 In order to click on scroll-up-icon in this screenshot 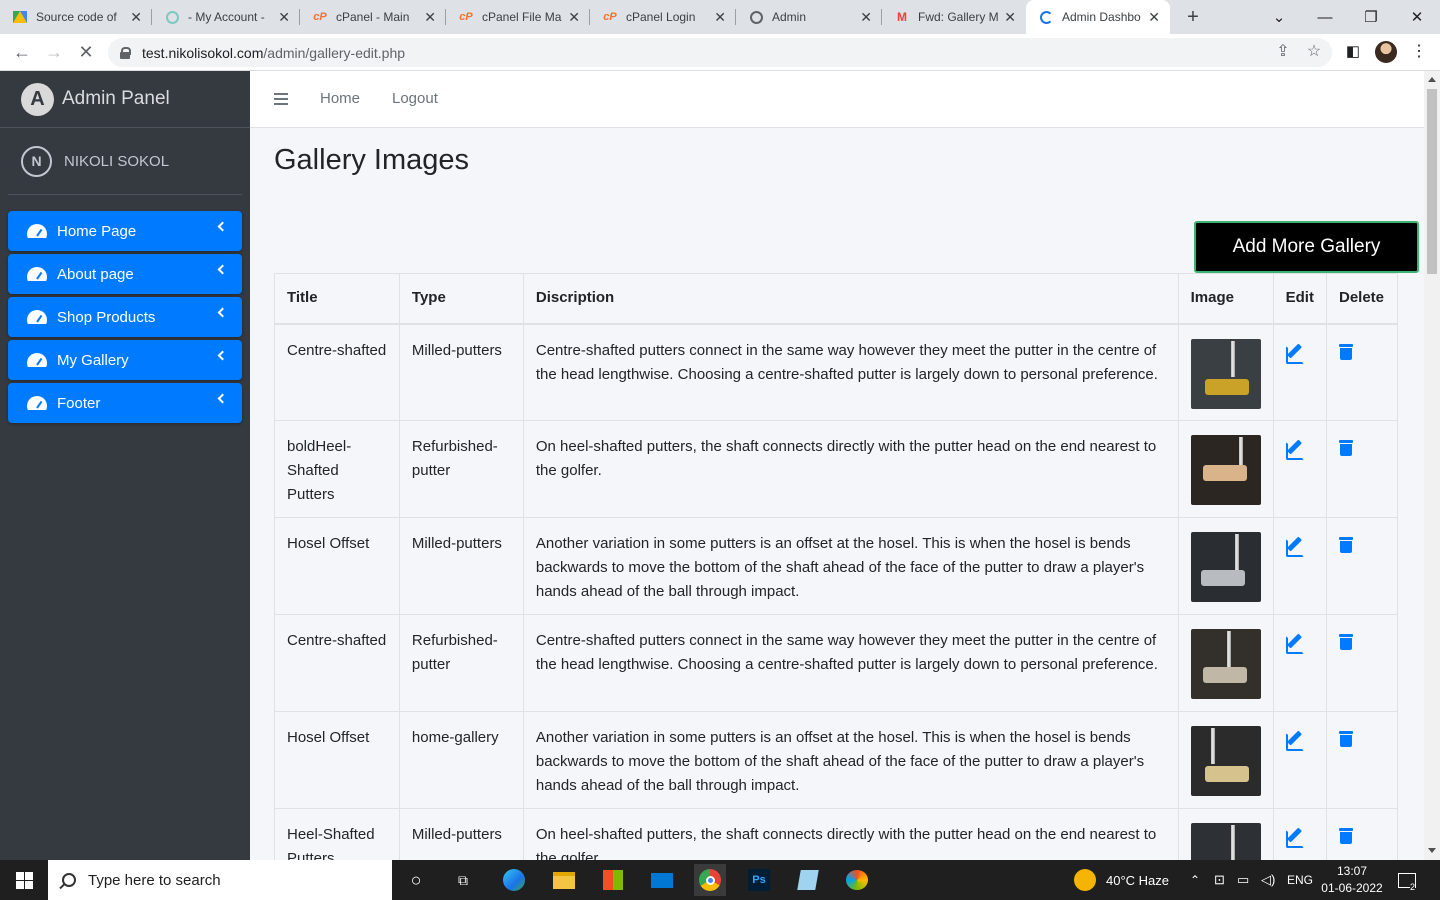, I will do `click(1432, 79)`.